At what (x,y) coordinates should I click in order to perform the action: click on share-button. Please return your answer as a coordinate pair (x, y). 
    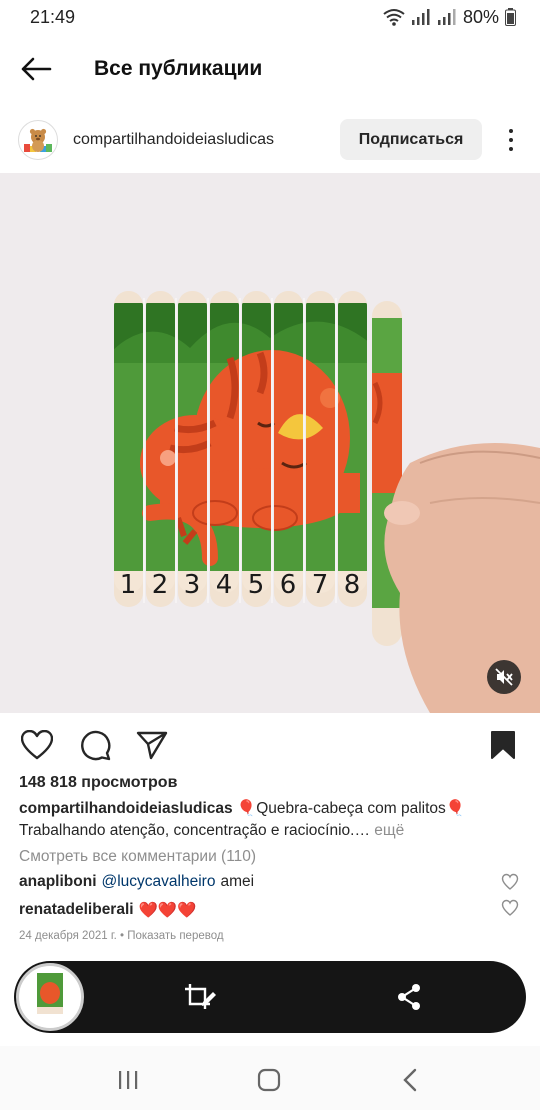
    Looking at the image, I should click on (152, 745).